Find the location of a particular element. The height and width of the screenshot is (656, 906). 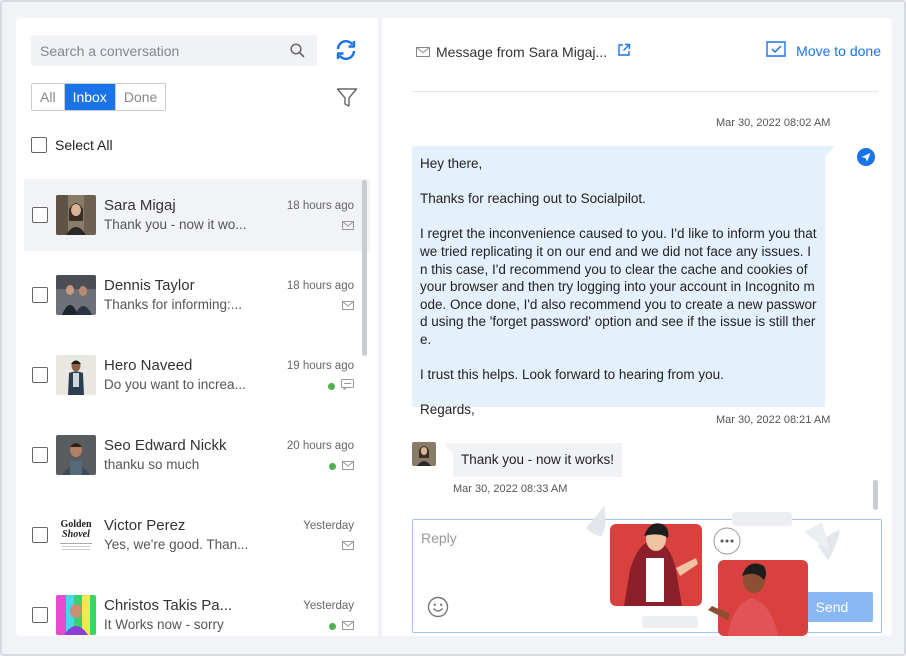

filter-icon is located at coordinates (347, 100).